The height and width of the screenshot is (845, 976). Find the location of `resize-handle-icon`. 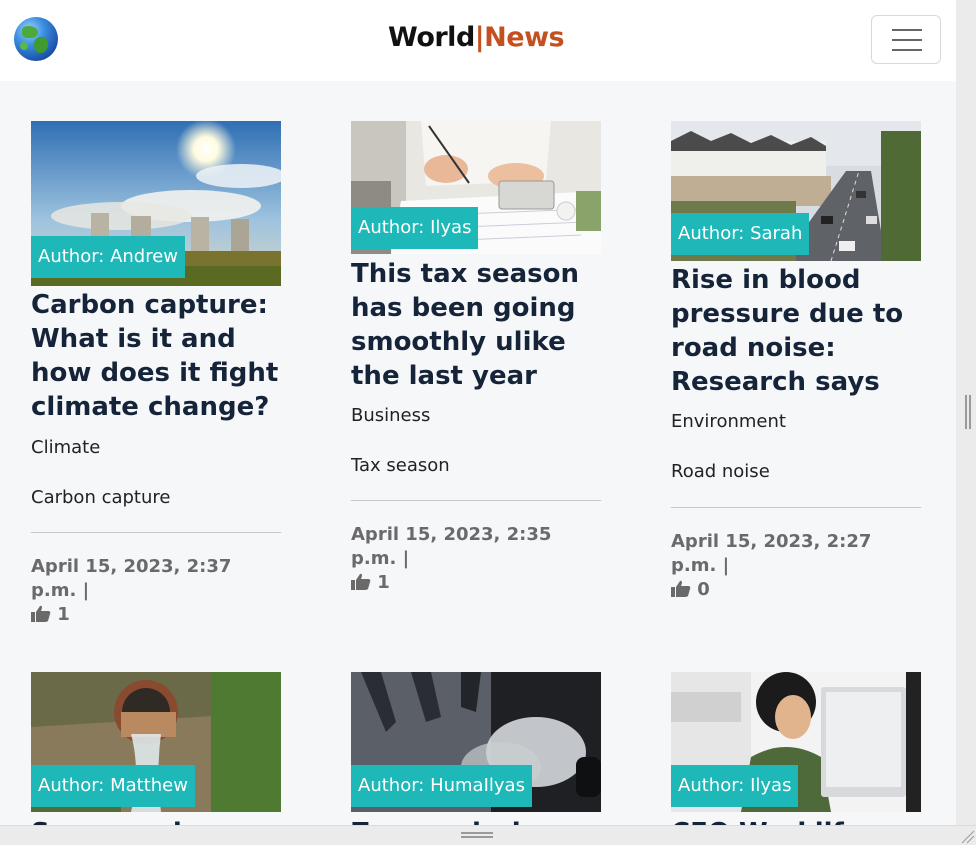

resize-handle-icon is located at coordinates (966, 835).